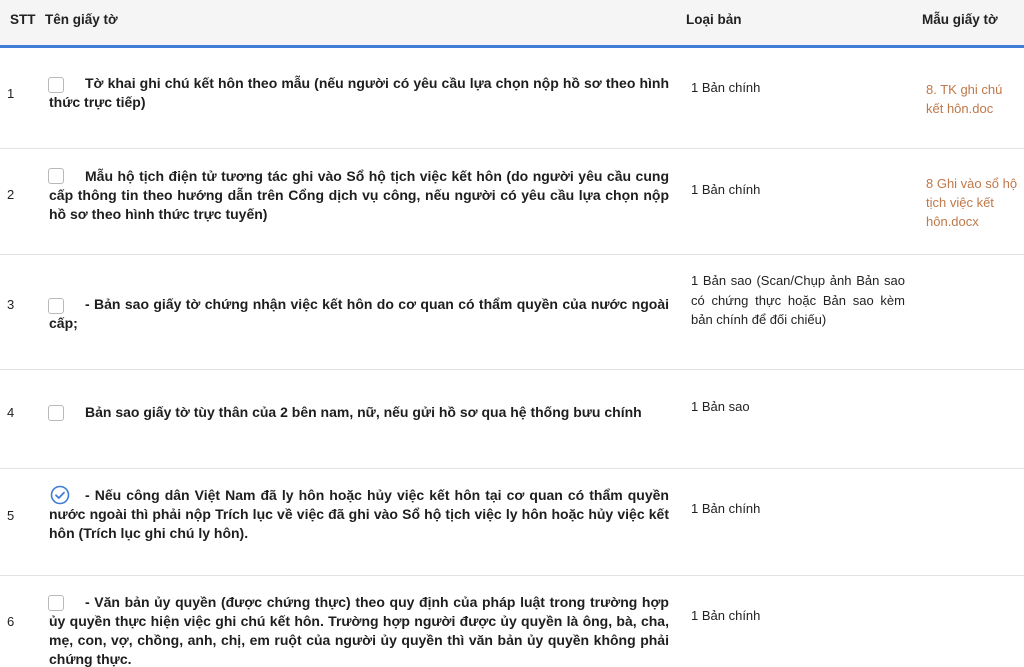  I want to click on header-name: Tên giấy tờ, so click(81, 19).